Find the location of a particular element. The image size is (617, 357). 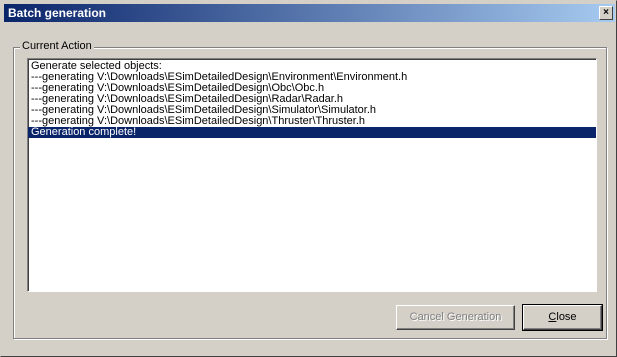

title-bar: Batch generation × is located at coordinates (309, 13).